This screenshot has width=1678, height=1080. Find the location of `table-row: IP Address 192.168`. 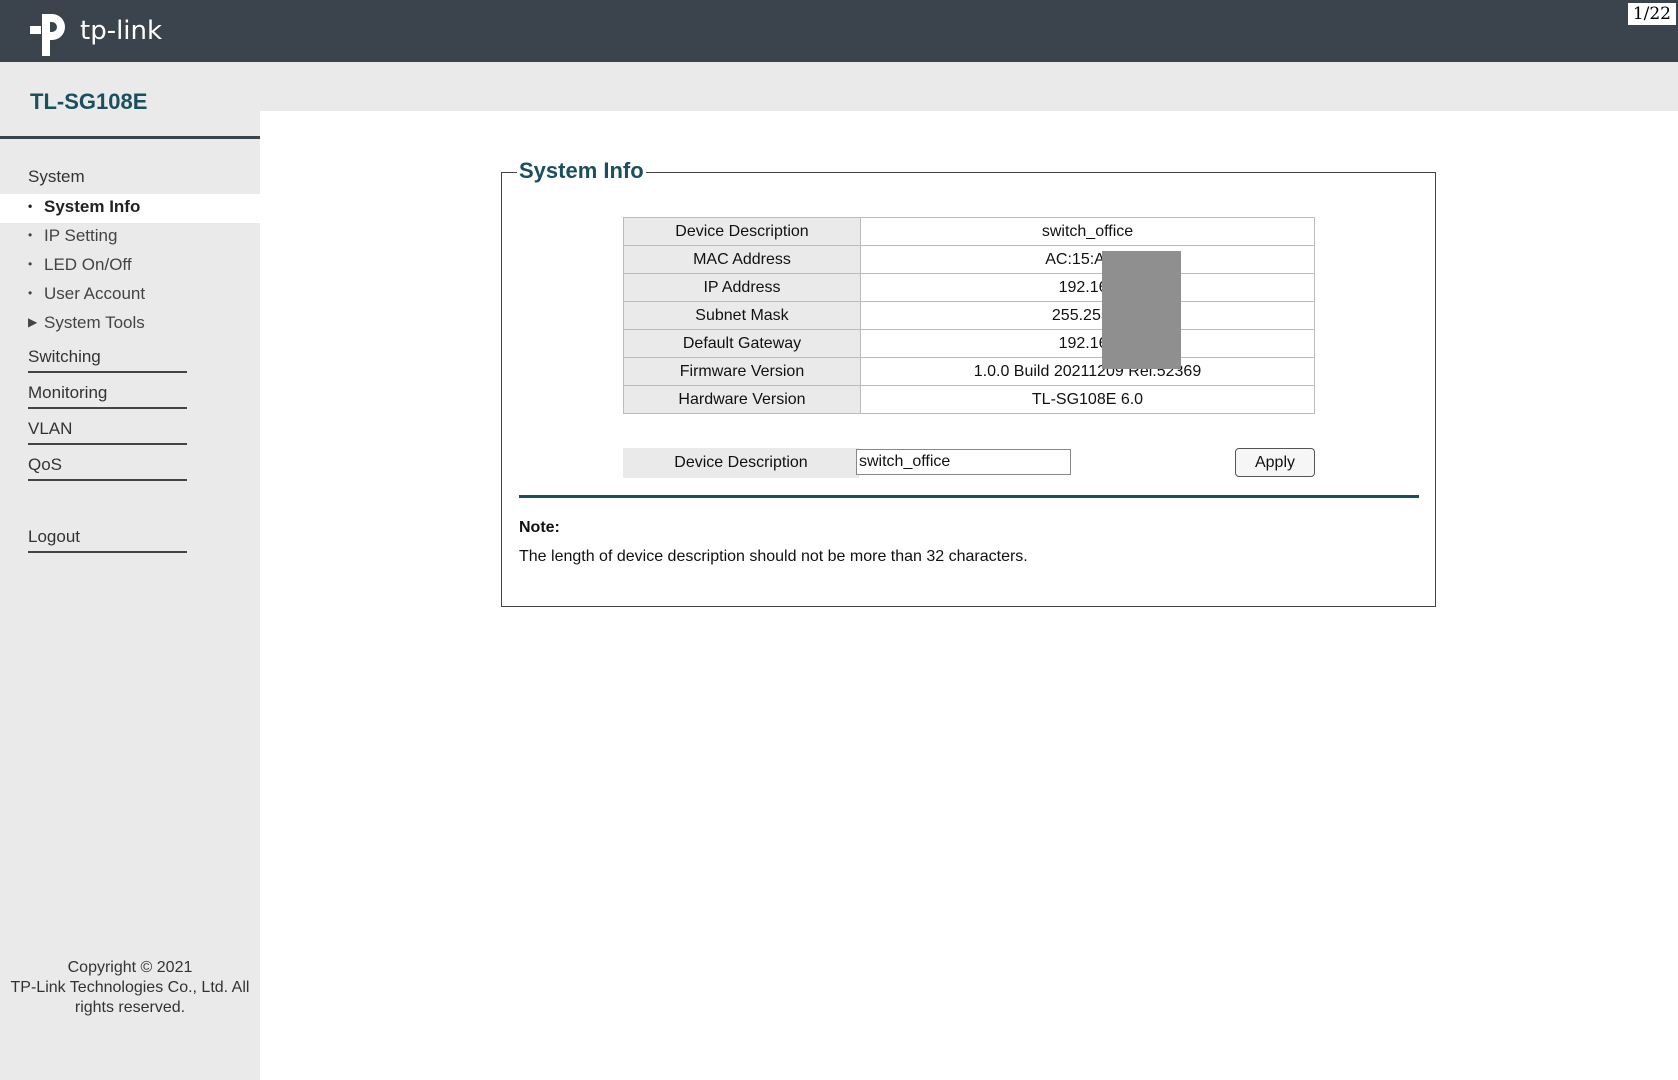

table-row: IP Address 192.168 is located at coordinates (969, 287).